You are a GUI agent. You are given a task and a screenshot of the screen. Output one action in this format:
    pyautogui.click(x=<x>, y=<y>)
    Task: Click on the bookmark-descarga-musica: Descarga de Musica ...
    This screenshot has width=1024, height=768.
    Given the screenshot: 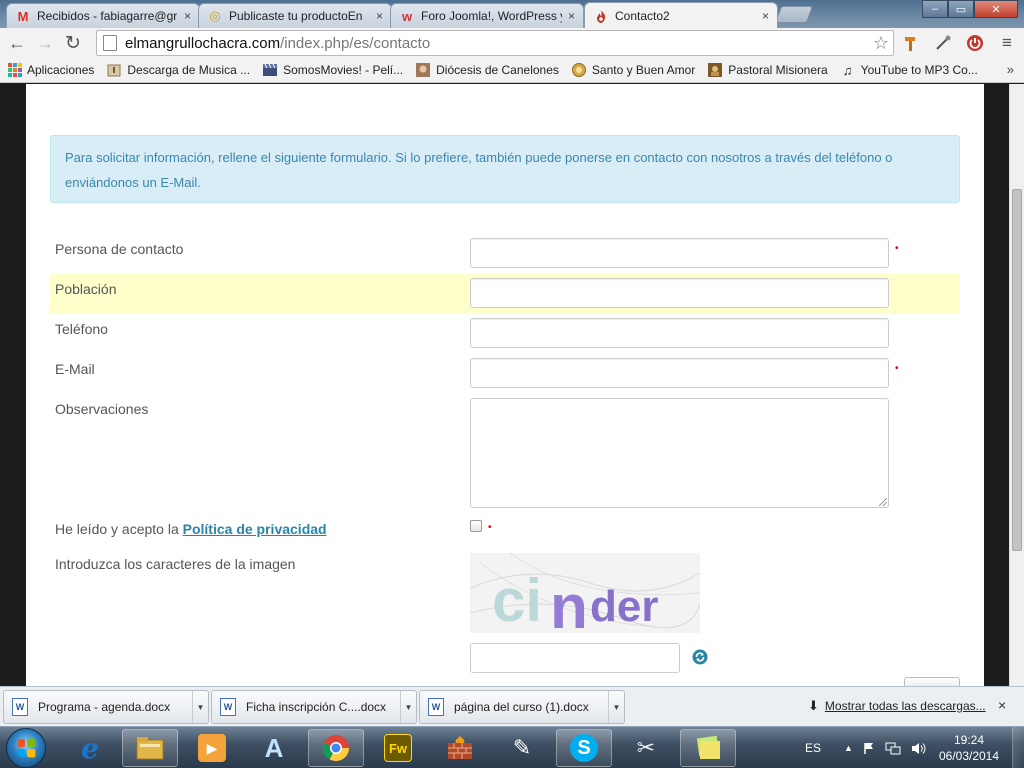 What is the action you would take?
    pyautogui.click(x=178, y=70)
    